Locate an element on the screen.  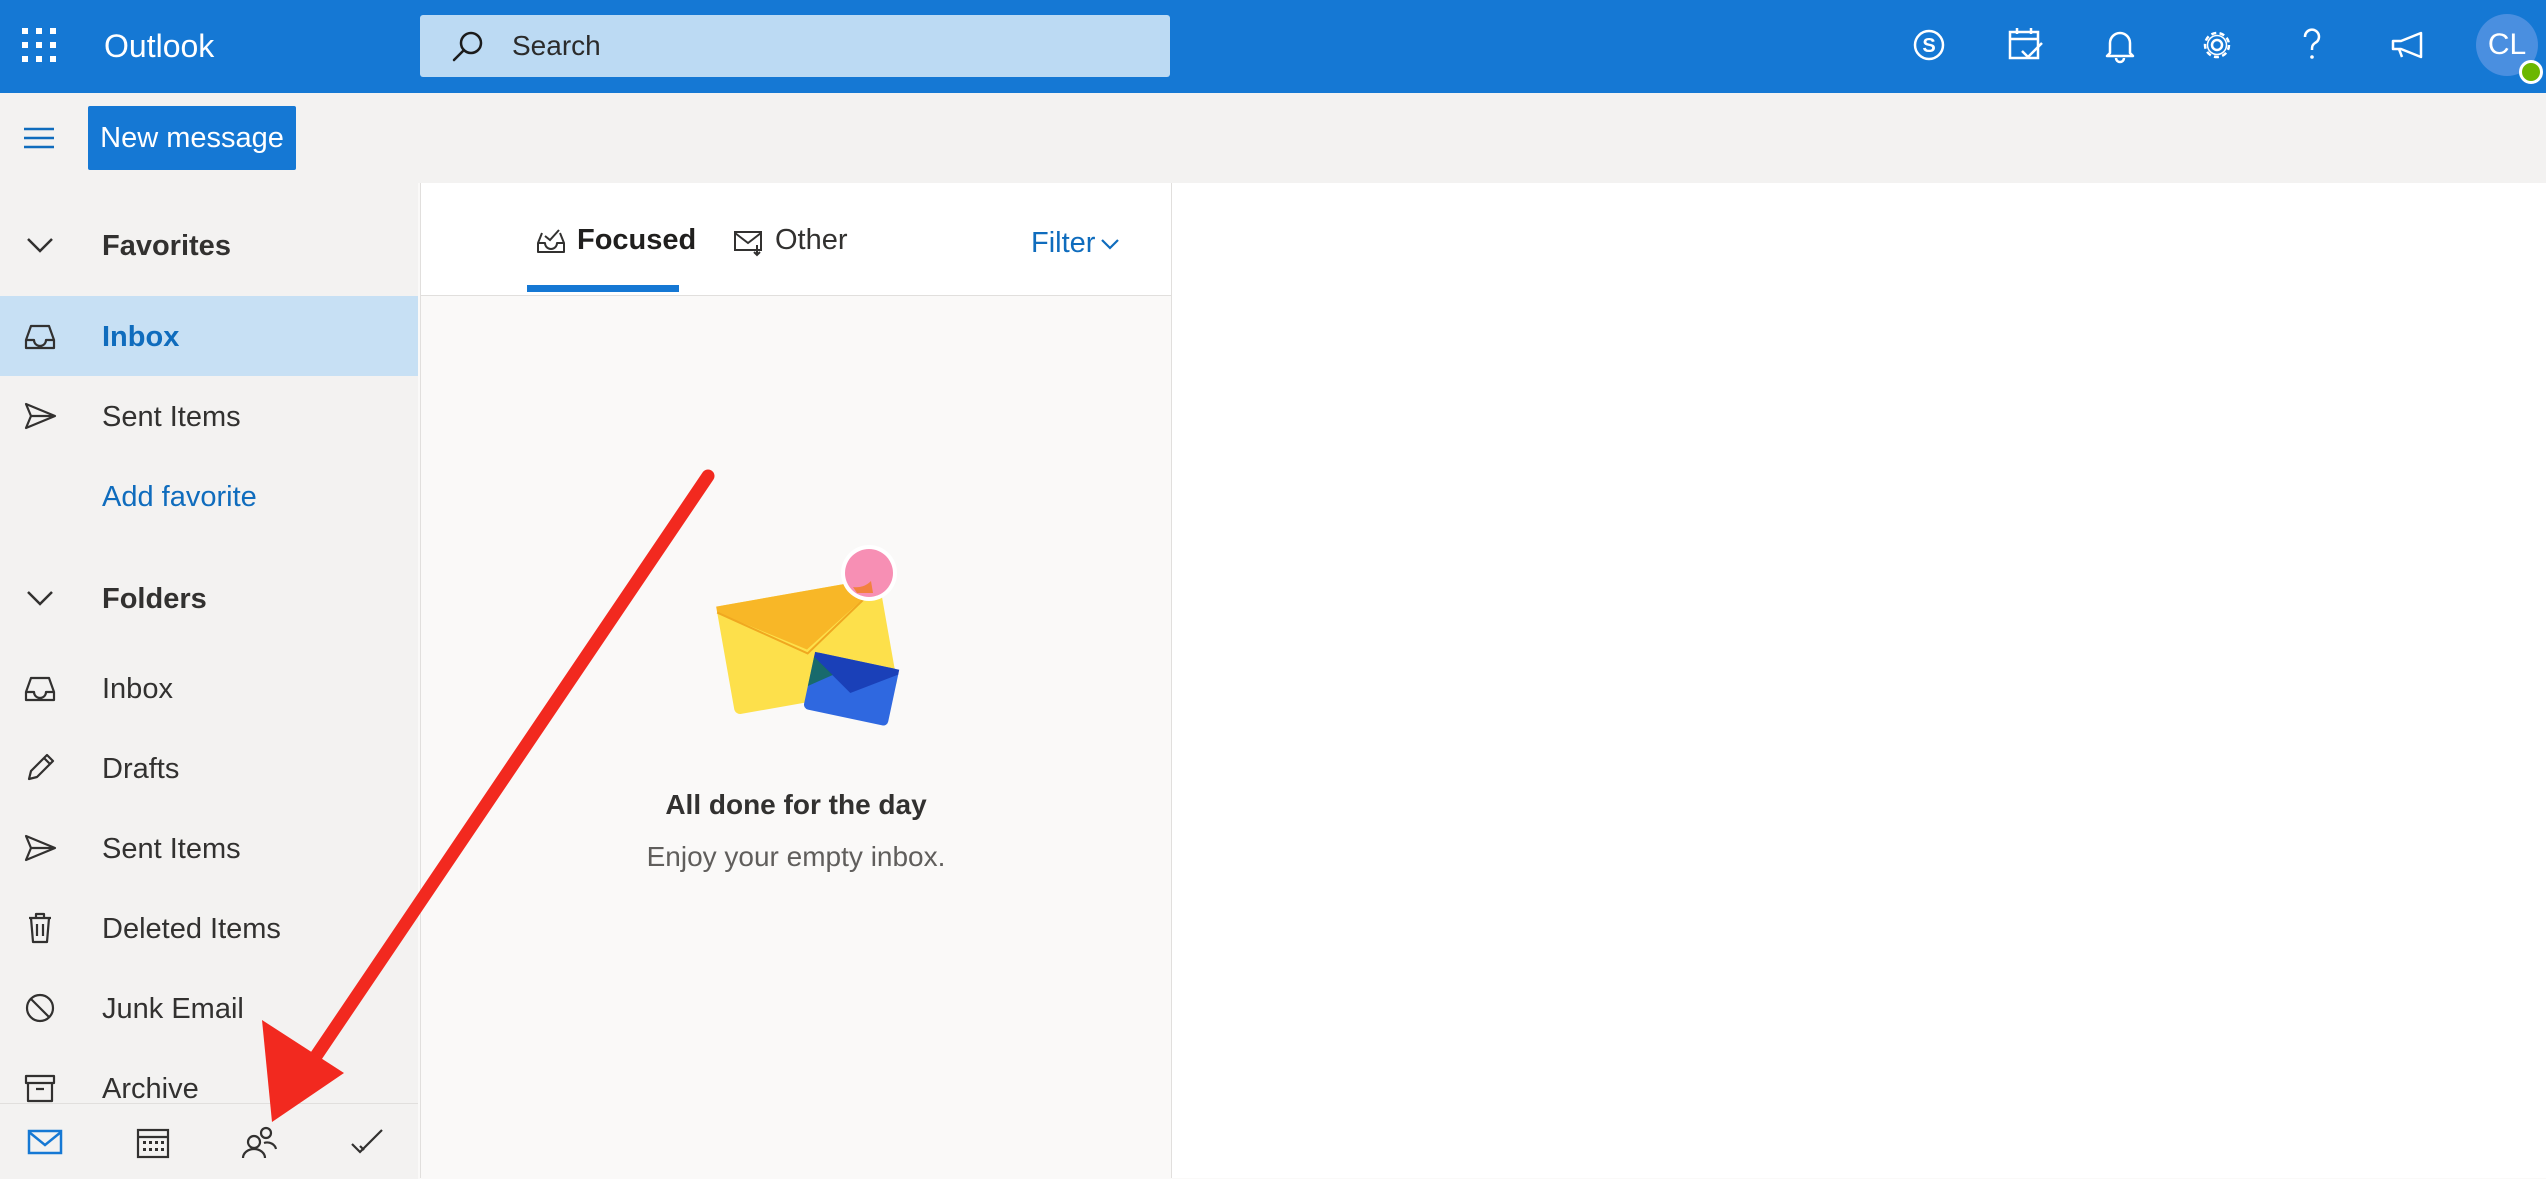
app-launcher-icon is located at coordinates (39, 45).